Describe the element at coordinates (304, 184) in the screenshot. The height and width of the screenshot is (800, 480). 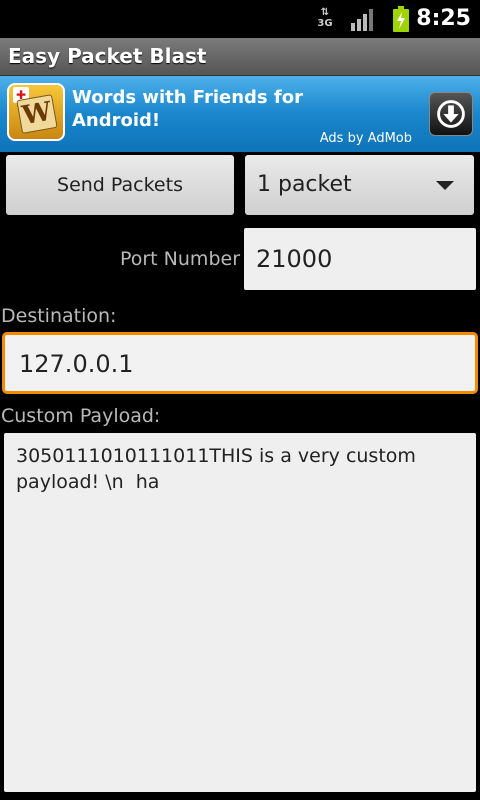
I see `packet-count-value: 1 packet` at that location.